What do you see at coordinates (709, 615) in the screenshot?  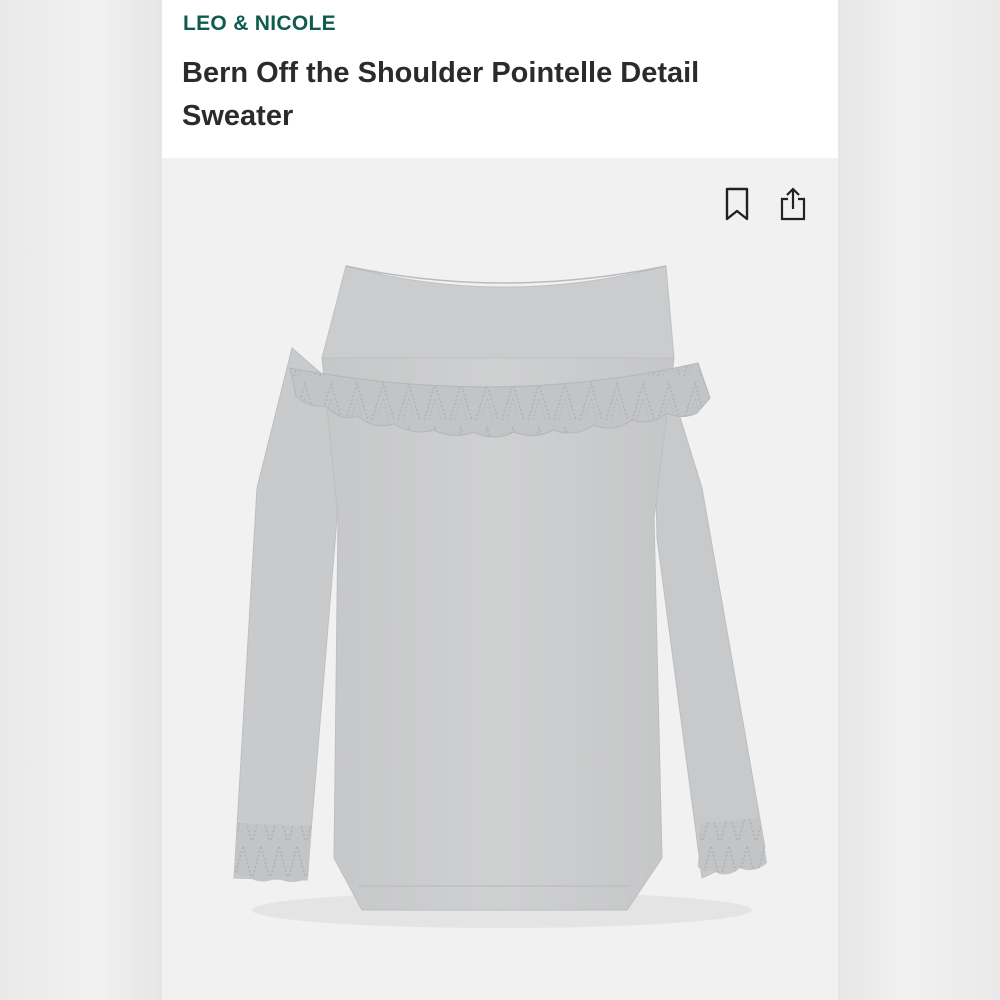 I see `right-sleeve` at bounding box center [709, 615].